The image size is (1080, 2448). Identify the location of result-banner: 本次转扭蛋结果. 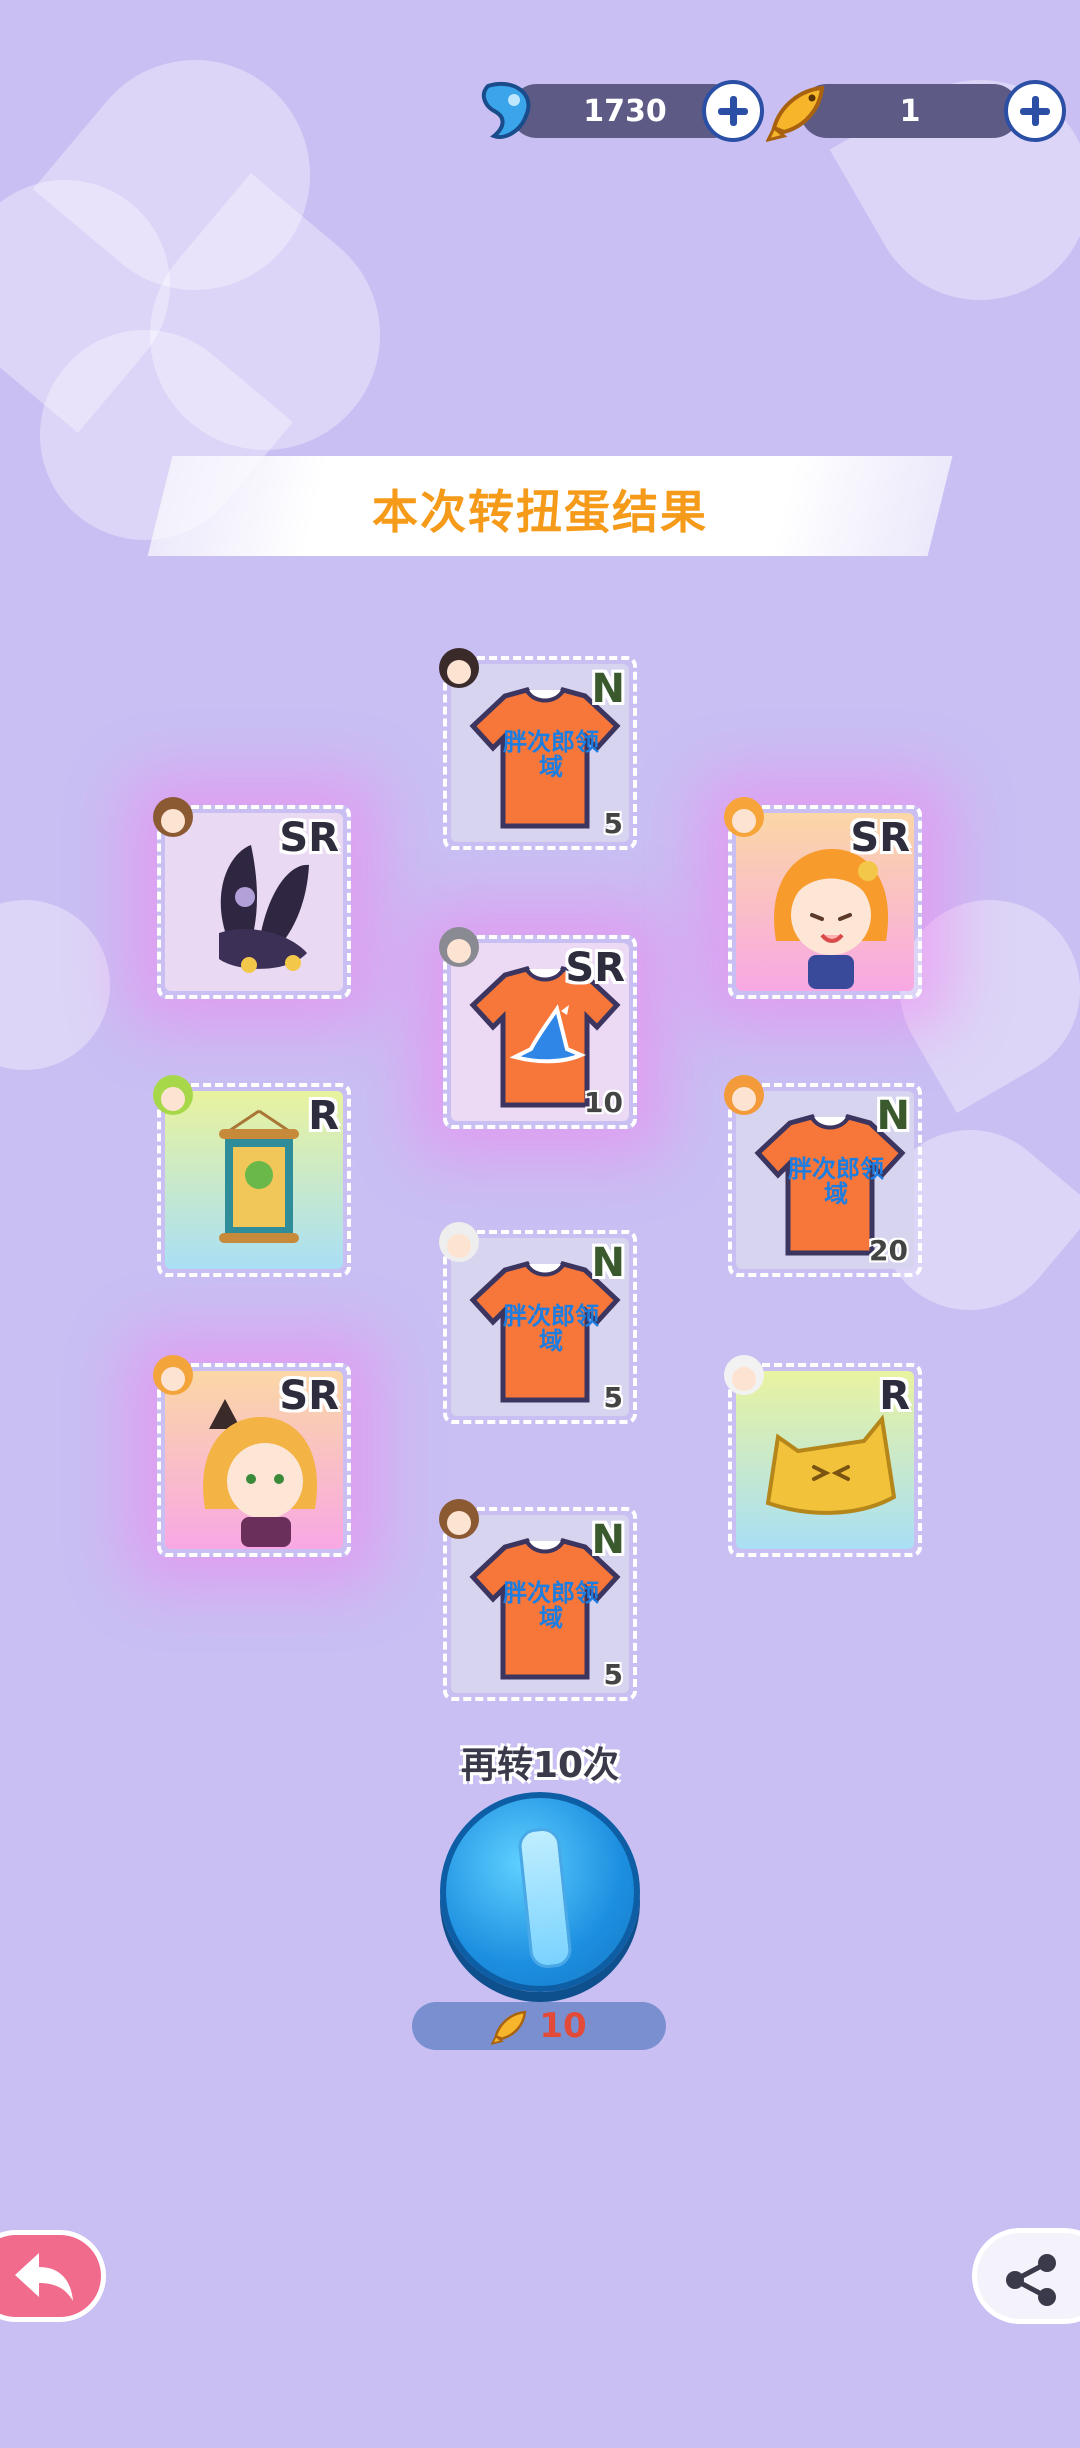
(540, 506).